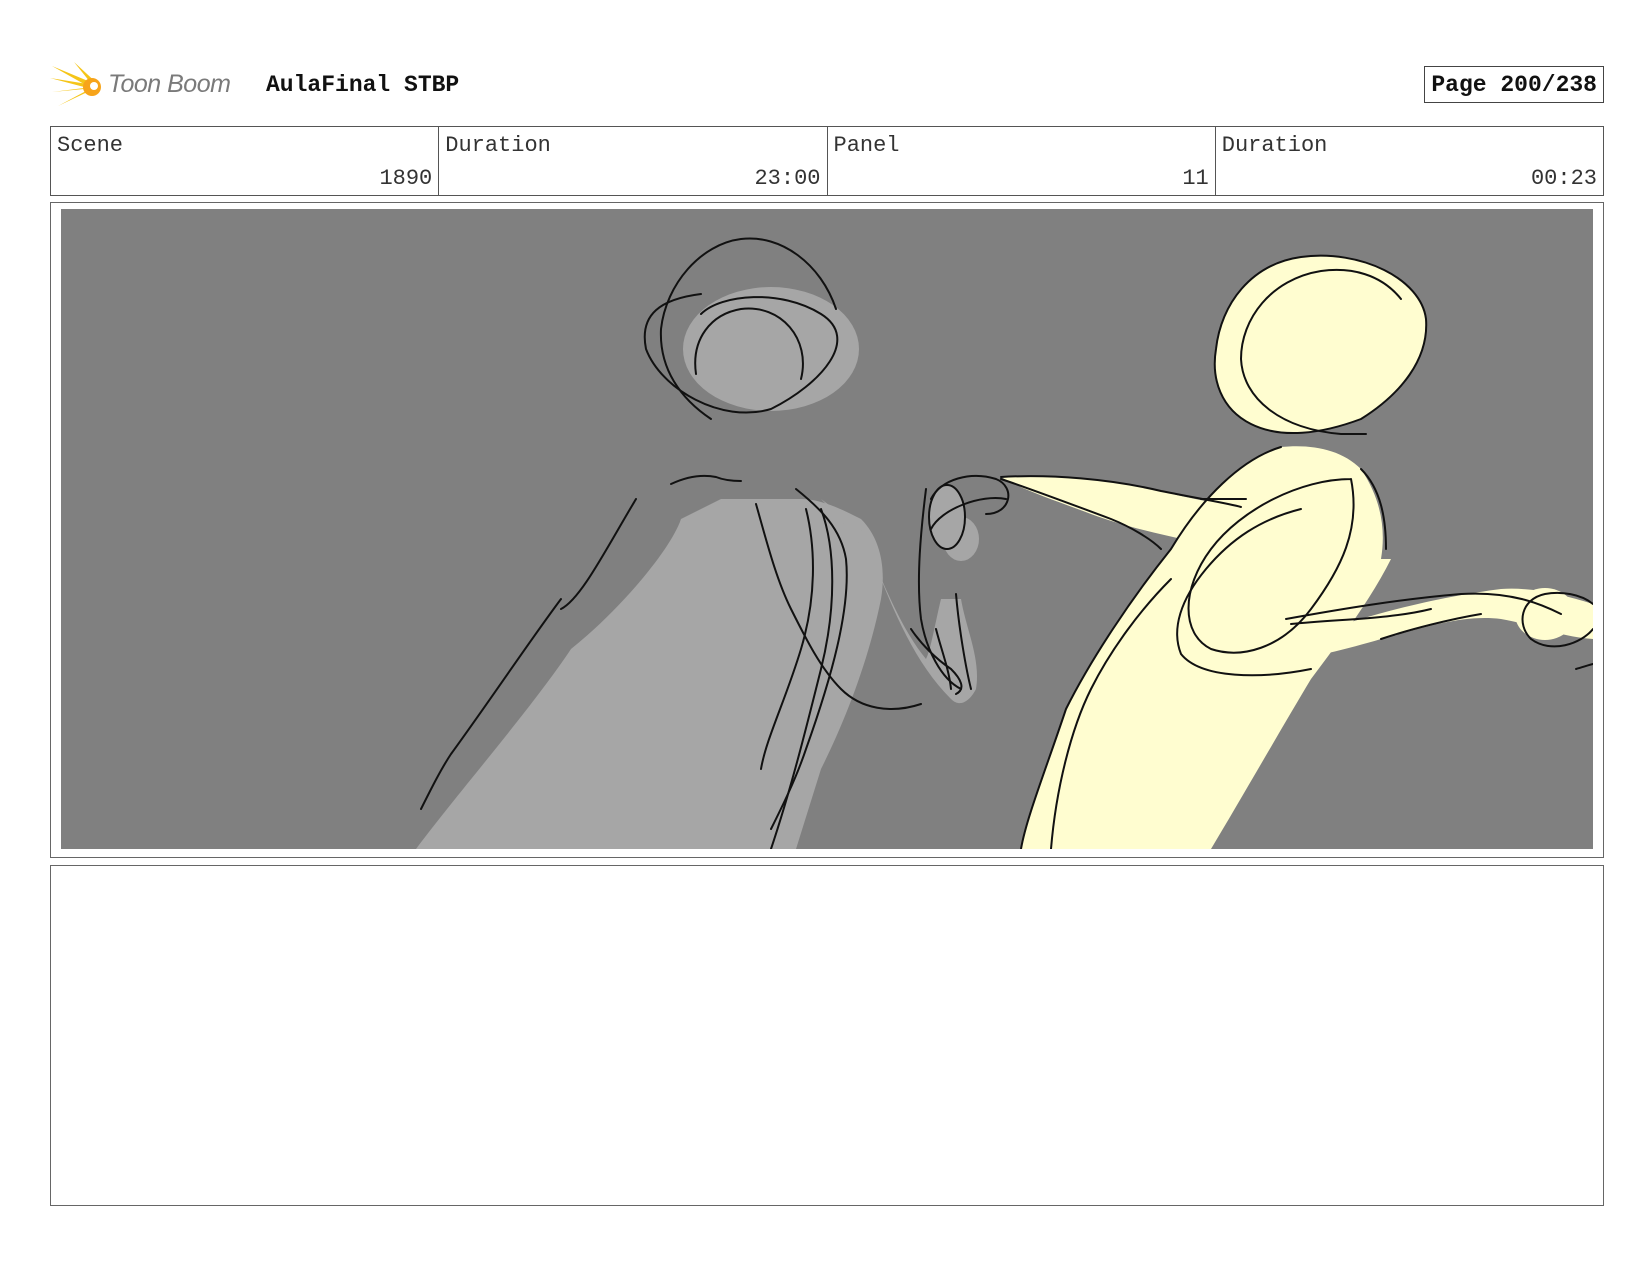 The width and height of the screenshot is (1648, 1276). I want to click on starburst-logo-icon, so click(75, 84).